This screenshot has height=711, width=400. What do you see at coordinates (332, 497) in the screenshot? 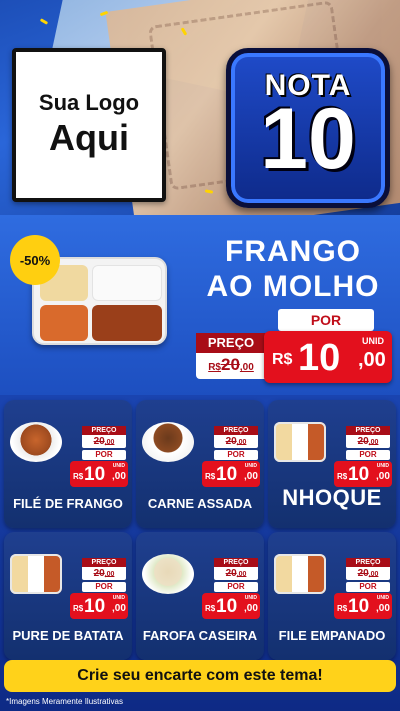
I see `product-name: NHOQUE` at bounding box center [332, 497].